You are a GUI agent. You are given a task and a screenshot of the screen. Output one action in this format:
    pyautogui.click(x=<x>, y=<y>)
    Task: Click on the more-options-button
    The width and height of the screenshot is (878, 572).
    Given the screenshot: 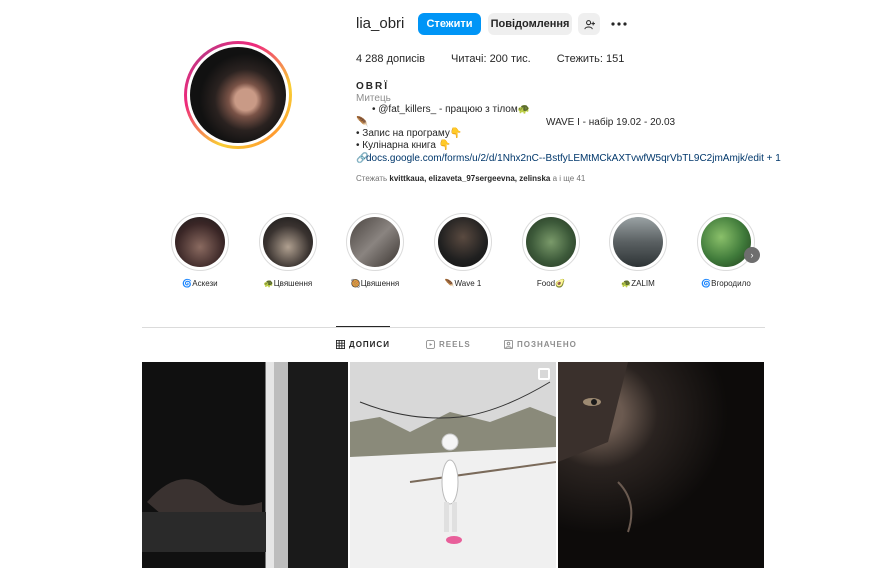 What is the action you would take?
    pyautogui.click(x=619, y=24)
    